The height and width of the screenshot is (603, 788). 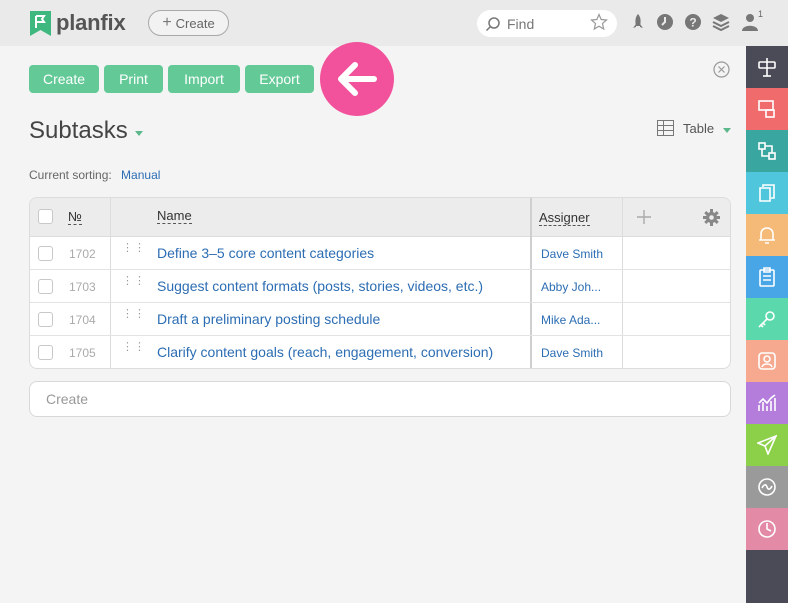 What do you see at coordinates (167, 22) in the screenshot?
I see `plus-icon: +` at bounding box center [167, 22].